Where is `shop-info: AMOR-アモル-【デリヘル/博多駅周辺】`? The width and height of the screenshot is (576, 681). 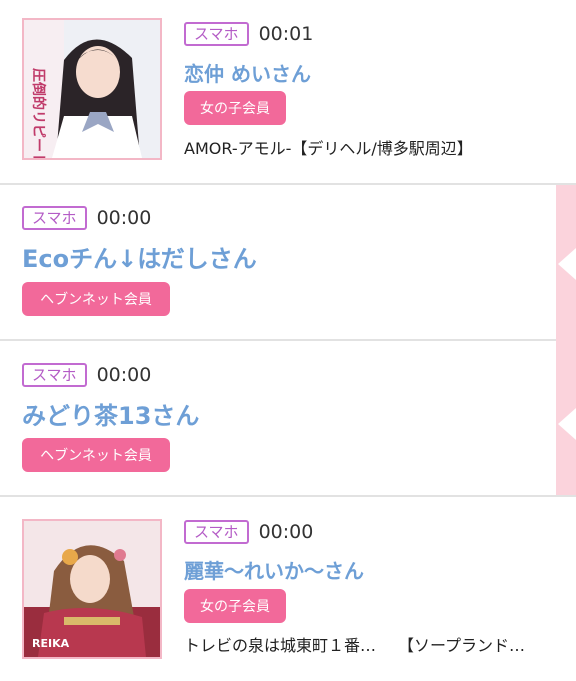
shop-info: AMOR-アモル-【デリヘル/博多駅周辺】 is located at coordinates (328, 147).